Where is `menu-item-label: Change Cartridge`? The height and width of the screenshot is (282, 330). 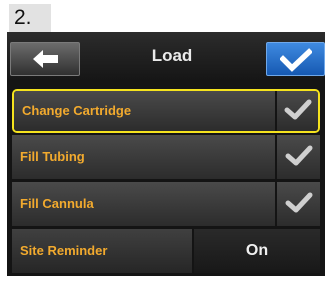
menu-item-label: Change Cartridge is located at coordinates (77, 110).